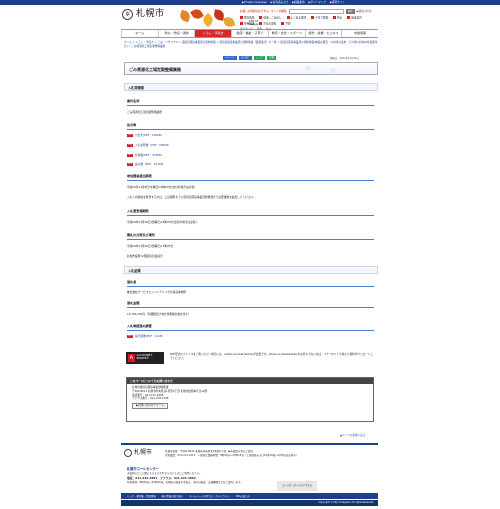 This screenshot has height=509, width=500. I want to click on footer-link: 個人情報の取り扱い, so click(173, 496).